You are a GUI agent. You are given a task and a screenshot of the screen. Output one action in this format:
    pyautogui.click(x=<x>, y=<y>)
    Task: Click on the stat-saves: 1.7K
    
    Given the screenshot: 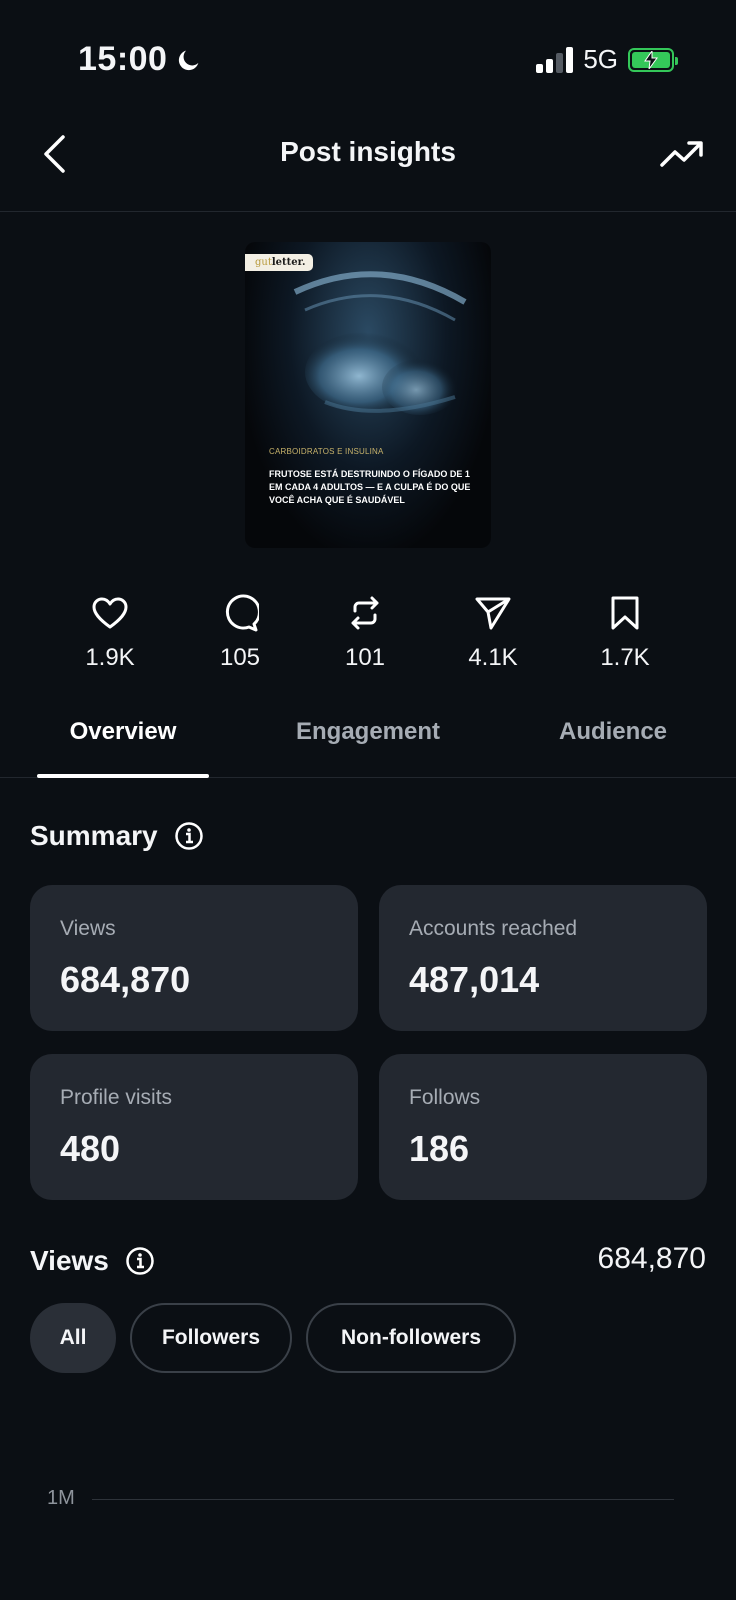 What is the action you would take?
    pyautogui.click(x=625, y=632)
    